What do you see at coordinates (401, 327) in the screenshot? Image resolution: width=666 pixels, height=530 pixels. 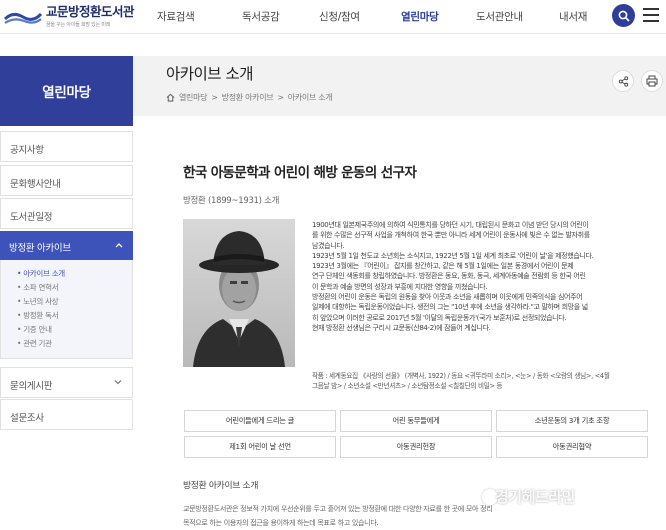 I see `article-line: 현재 방정환 선생님은 구리시 교문동(산84-2)에 잠들어 계십니다.` at bounding box center [401, 327].